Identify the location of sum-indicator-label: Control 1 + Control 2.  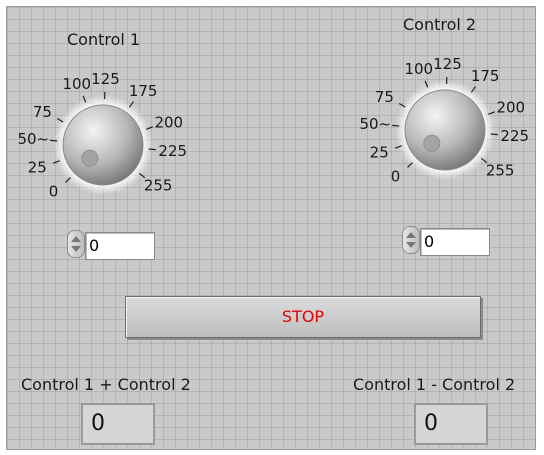
(106, 384).